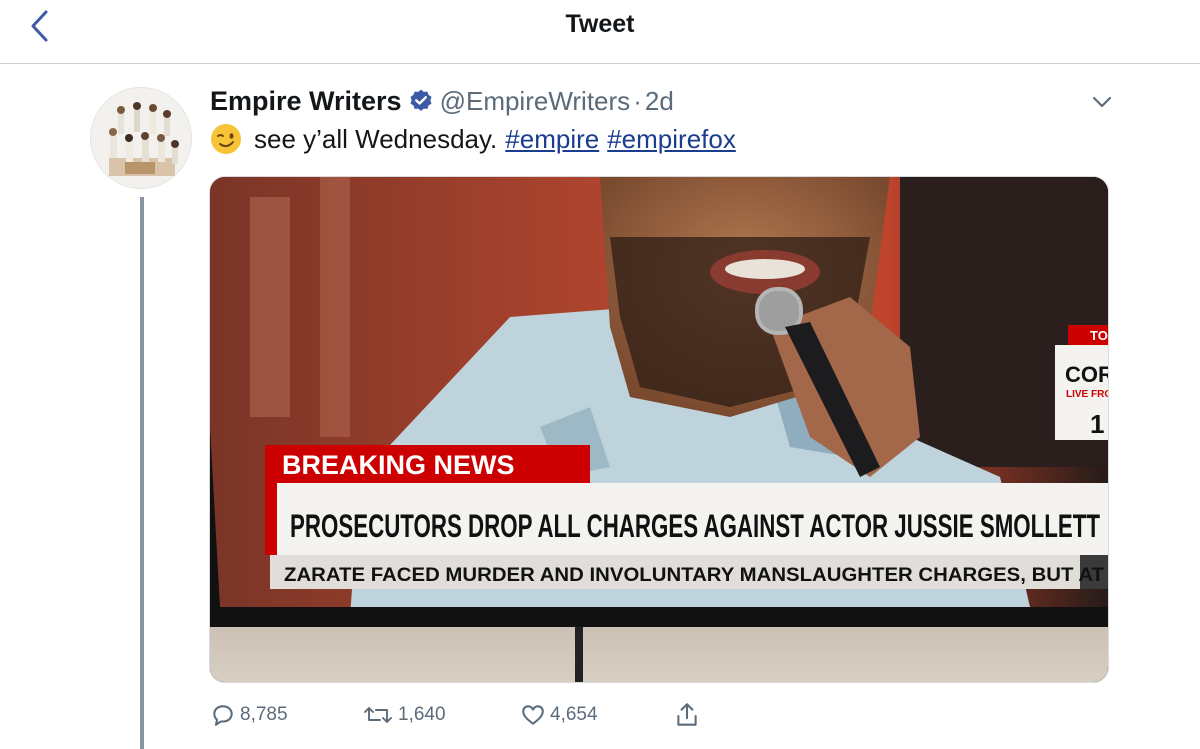 This screenshot has width=1200, height=749. What do you see at coordinates (1099, 335) in the screenshot?
I see `corner-top-label: TO` at bounding box center [1099, 335].